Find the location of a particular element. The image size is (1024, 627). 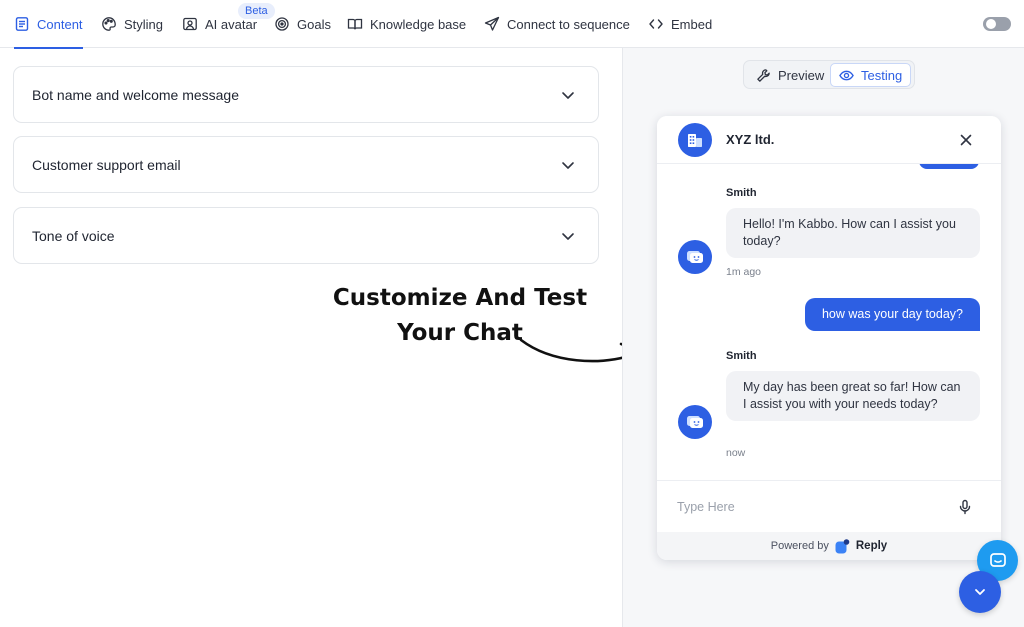

user-message: how was your day today? is located at coordinates (892, 314).